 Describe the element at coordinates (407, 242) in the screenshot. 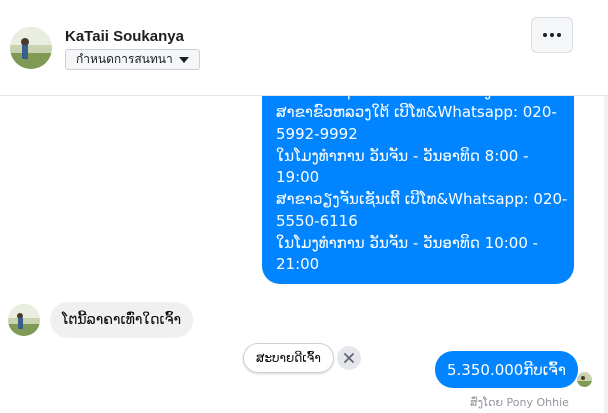

I see `message-line: ໃນໂມງທຳການ ວັນຈັນ - ວັນອາທິດ 10:00 -` at that location.